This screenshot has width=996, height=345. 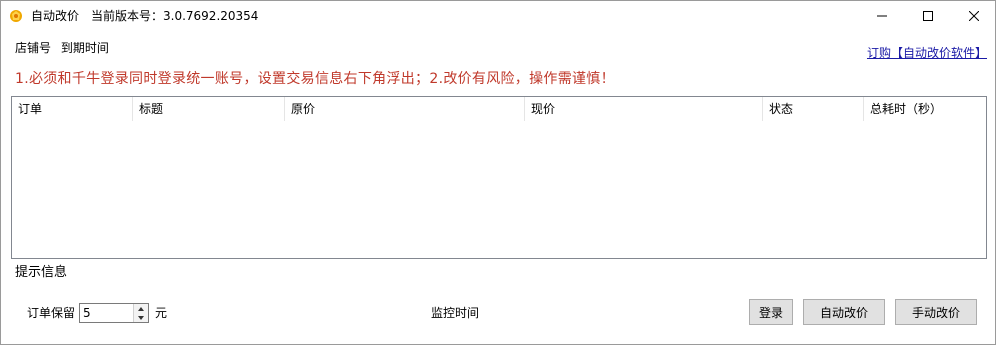 I want to click on column-header-current-price: 现价, so click(x=644, y=109).